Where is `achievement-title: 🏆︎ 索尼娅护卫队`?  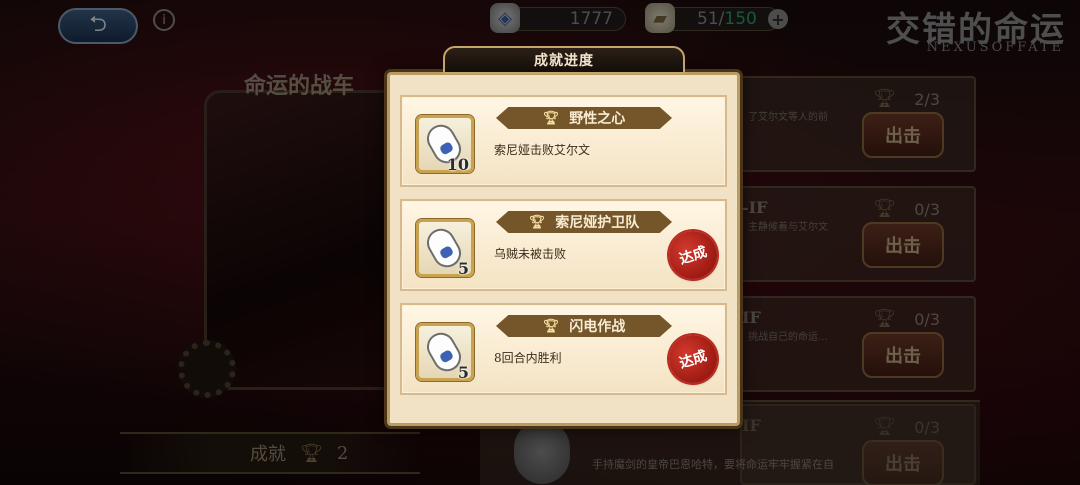 achievement-title: 🏆︎ 索尼娅护卫队 is located at coordinates (584, 222).